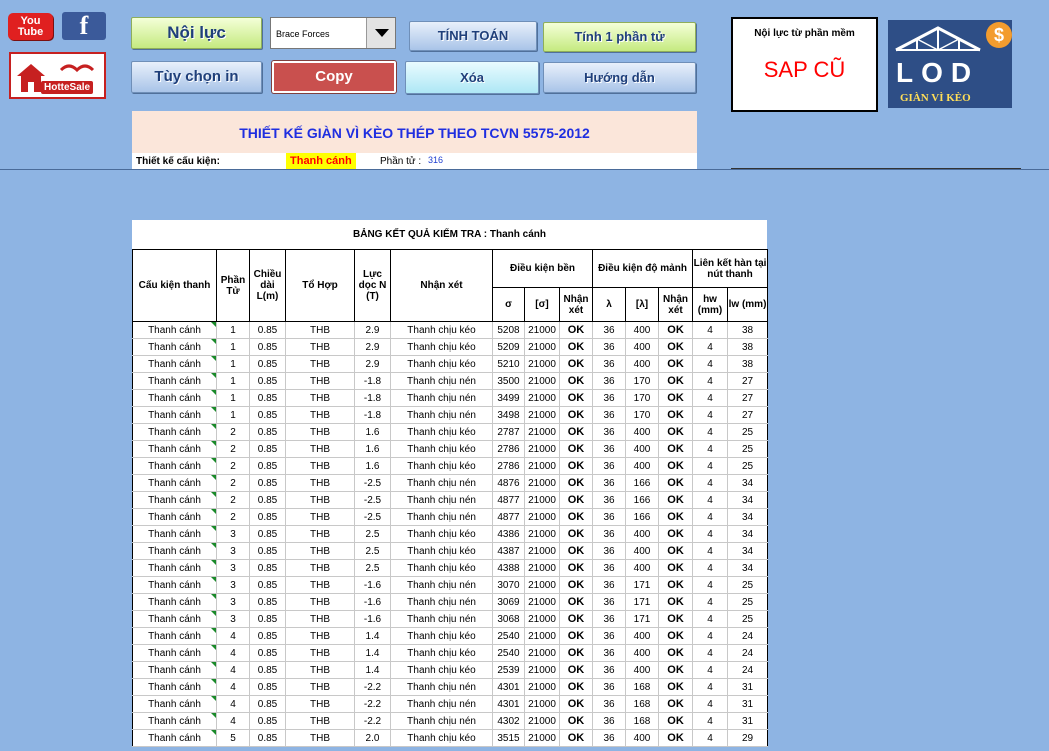 The height and width of the screenshot is (751, 1049). I want to click on table-cell: 24, so click(748, 636).